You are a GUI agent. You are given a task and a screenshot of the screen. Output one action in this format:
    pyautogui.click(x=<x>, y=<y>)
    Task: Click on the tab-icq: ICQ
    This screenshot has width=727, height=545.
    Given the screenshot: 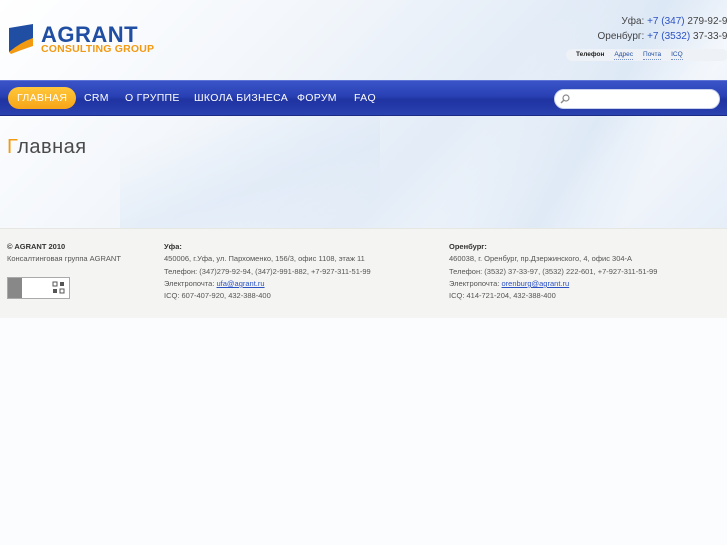 What is the action you would take?
    pyautogui.click(x=677, y=55)
    